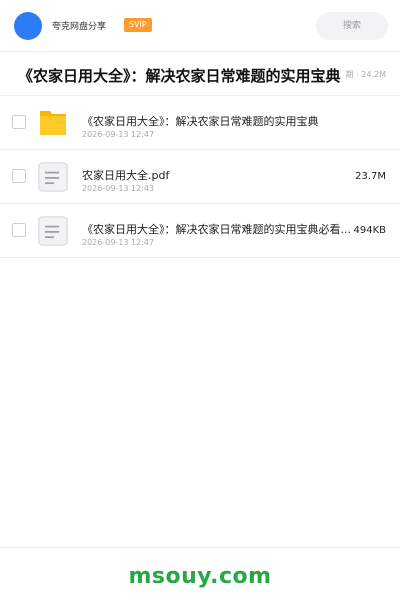 The image size is (400, 600). Describe the element at coordinates (217, 175) in the screenshot. I see `file-name: 农家日用大全.pdf` at that location.